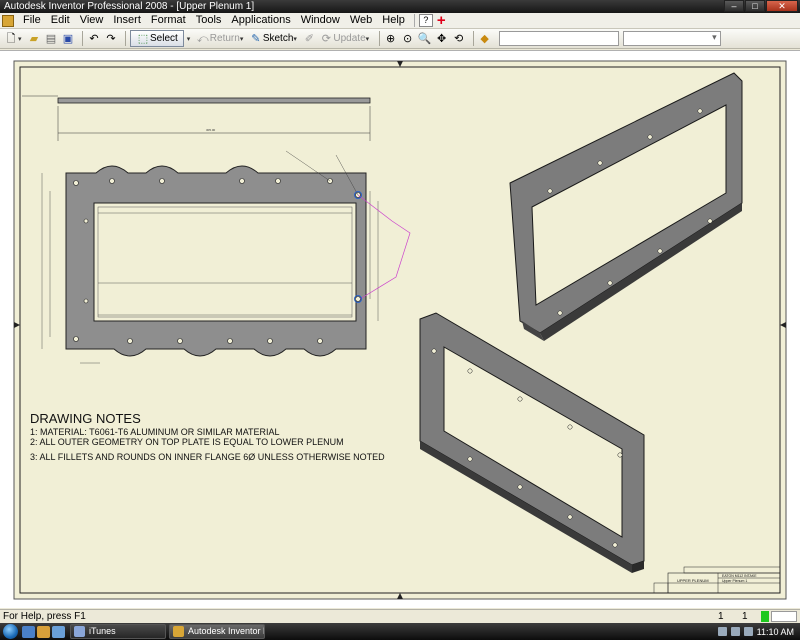 Image resolution: width=800 pixels, height=640 pixels. I want to click on select-button: ⬚ Select, so click(157, 38).